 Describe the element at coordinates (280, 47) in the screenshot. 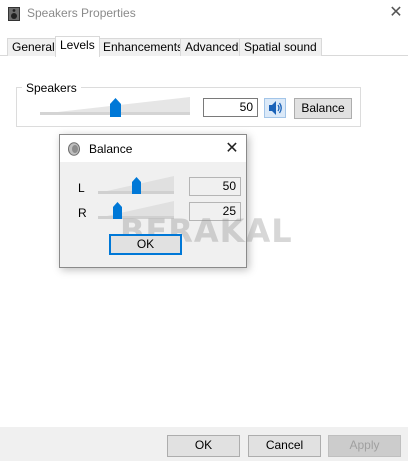

I see `tab-spatial-sound: Spatial sound` at that location.